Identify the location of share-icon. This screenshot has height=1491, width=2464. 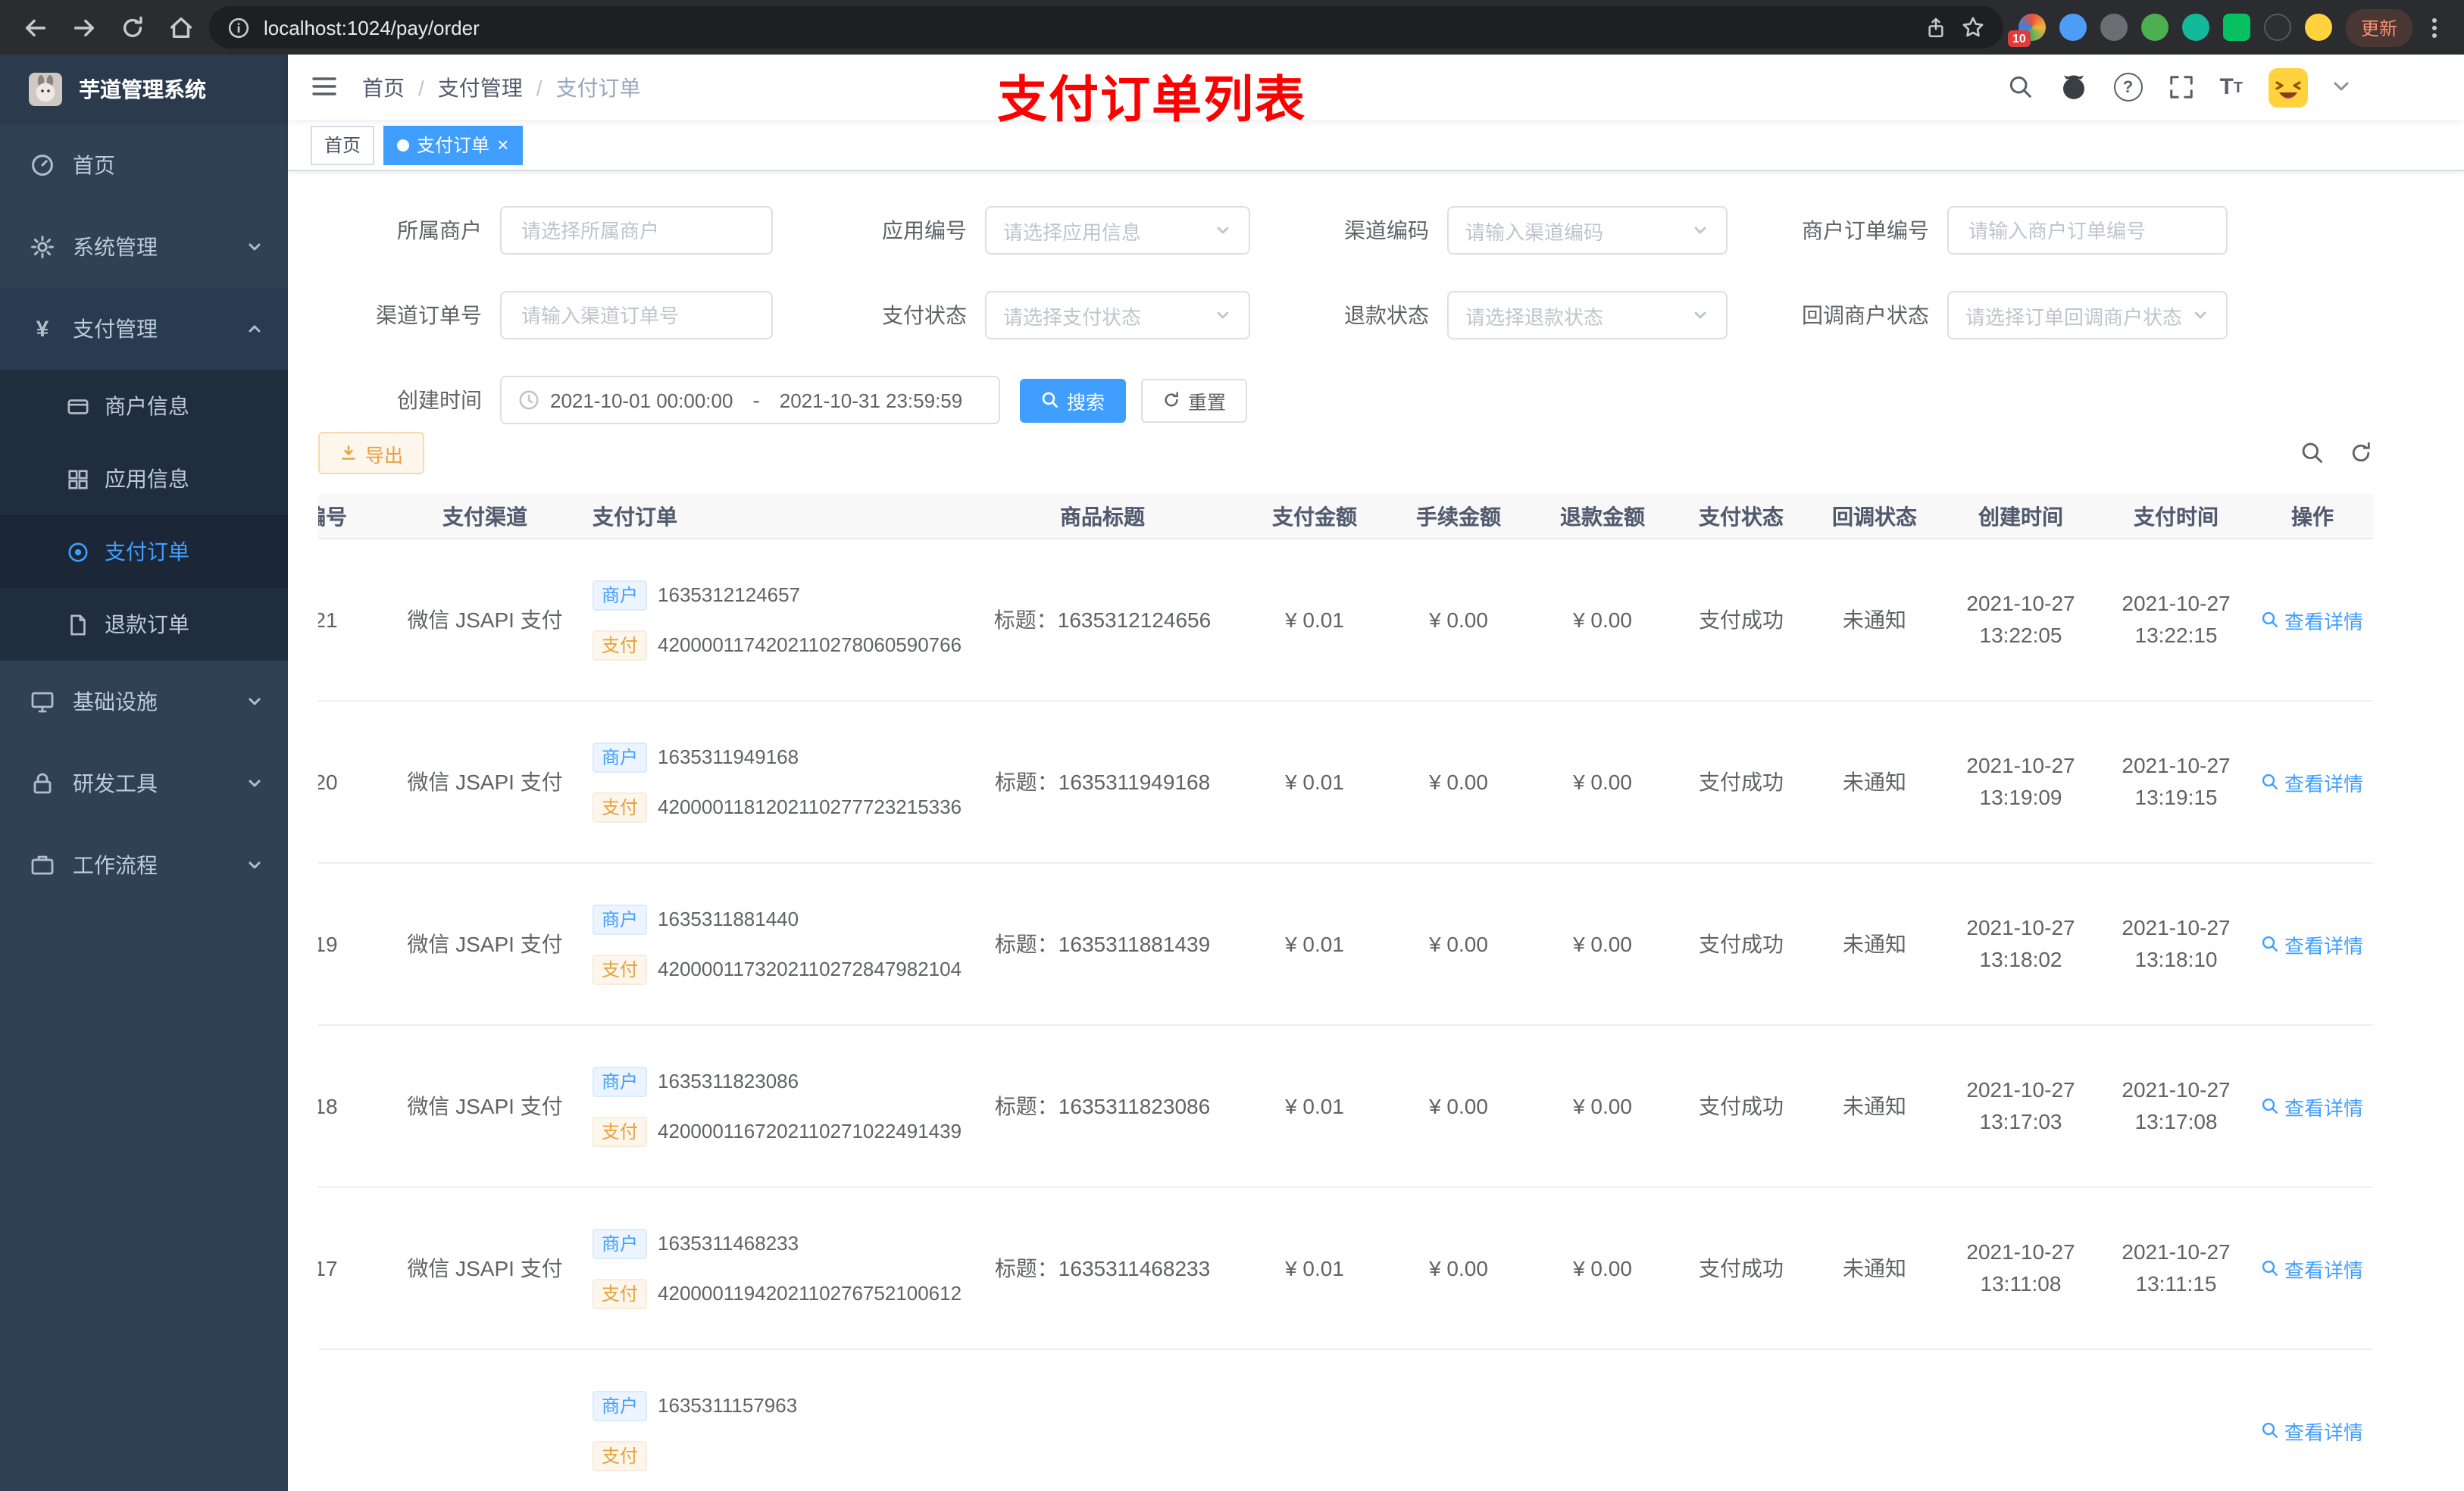
(1936, 27).